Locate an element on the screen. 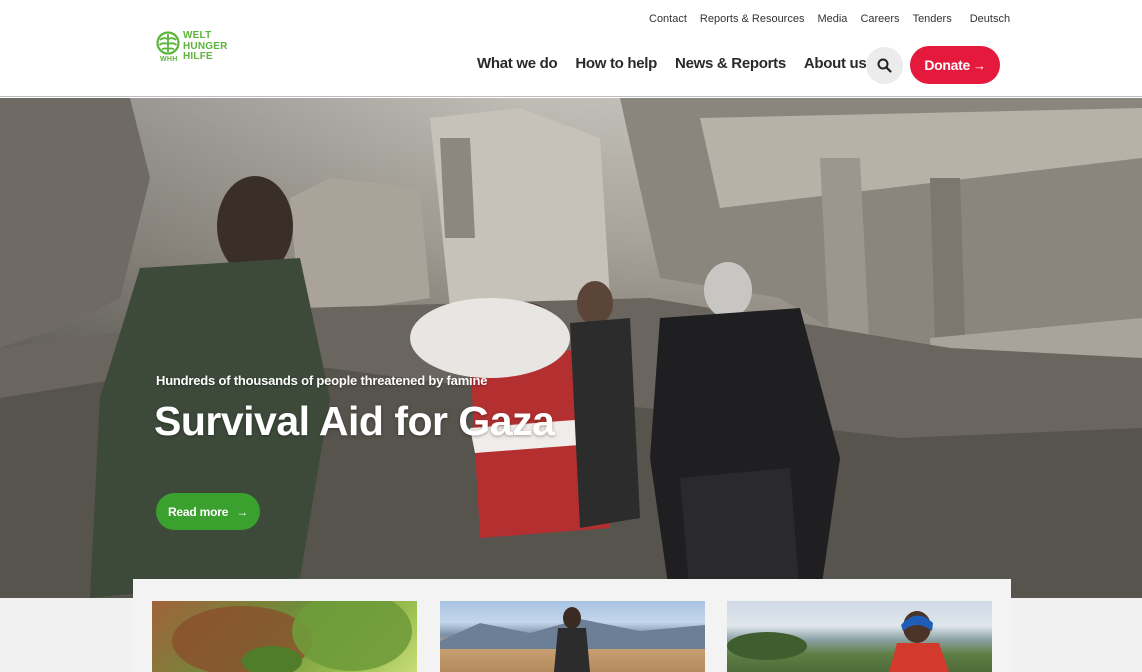 The width and height of the screenshot is (1142, 672). read-more-label: Read more is located at coordinates (198, 511).